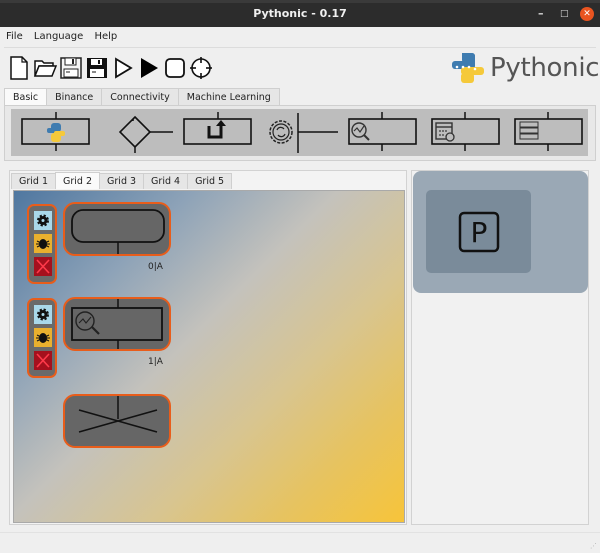 The image size is (600, 553). I want to click on parking-p-icon: P, so click(478, 231).